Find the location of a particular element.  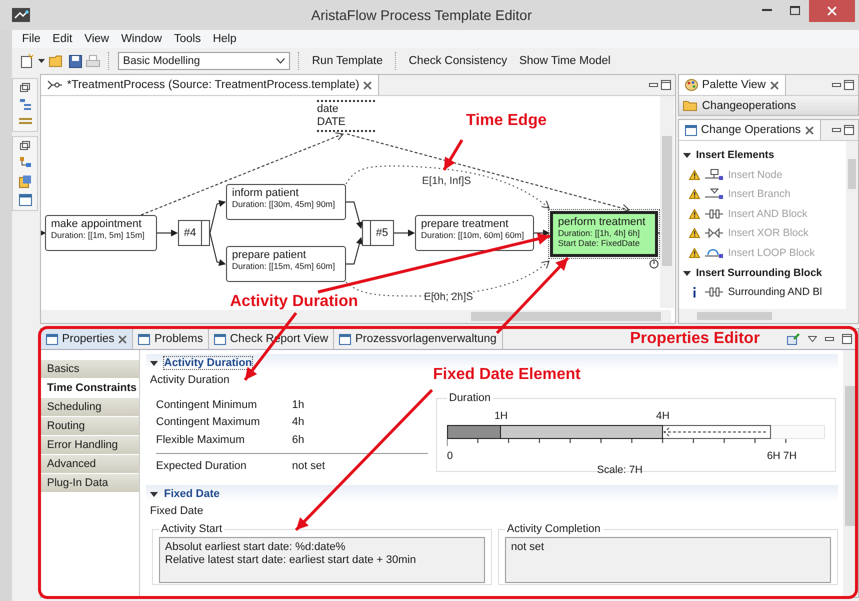

menu-item: Window is located at coordinates (141, 39).